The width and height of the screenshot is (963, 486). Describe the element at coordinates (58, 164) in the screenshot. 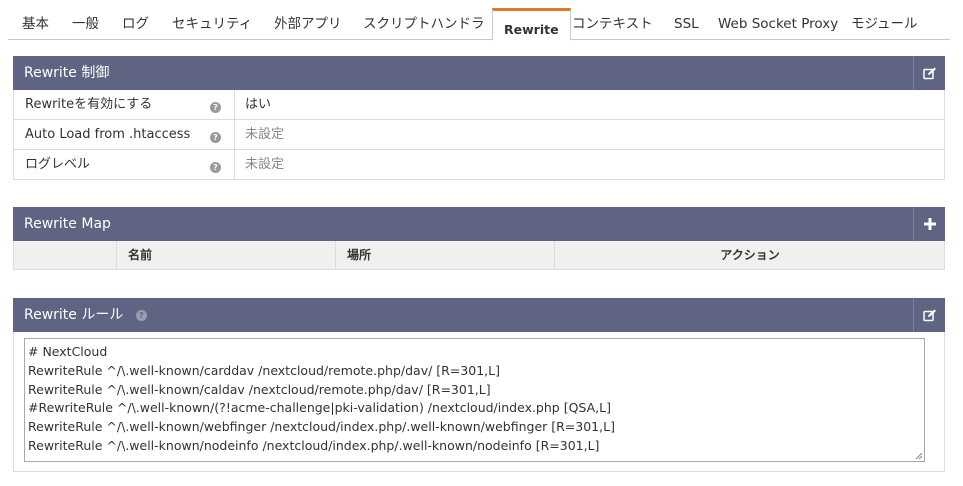

I see `field-label: ログレベル` at that location.